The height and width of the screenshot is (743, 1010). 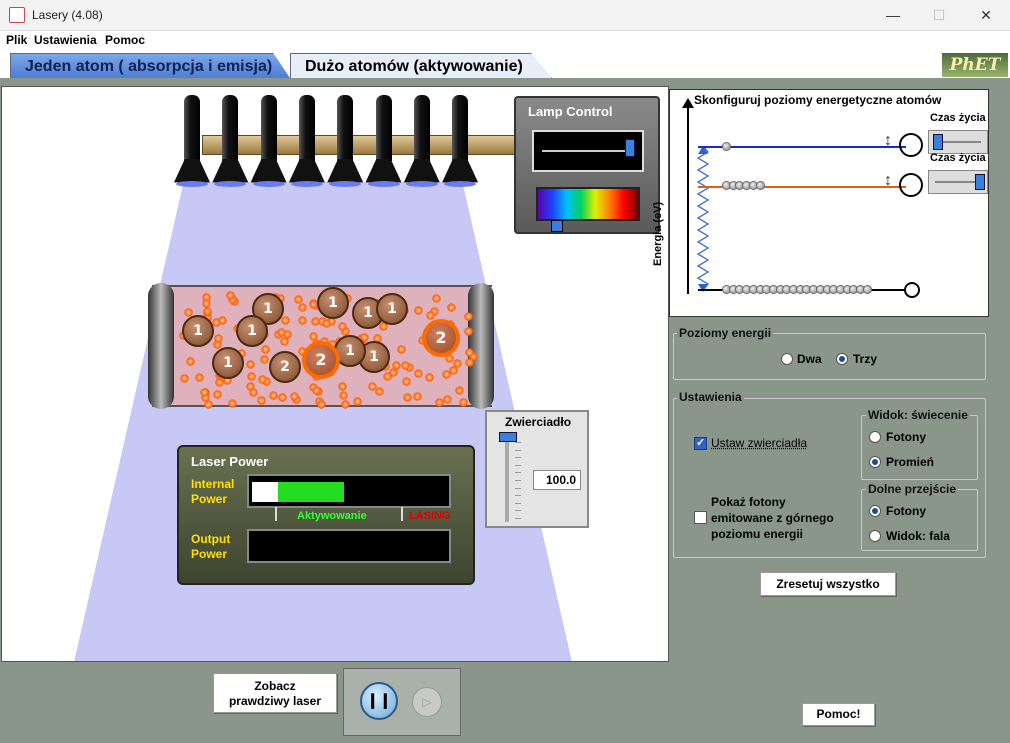 What do you see at coordinates (570, 111) in the screenshot?
I see `lamp-control-title: Lamp Control` at bounding box center [570, 111].